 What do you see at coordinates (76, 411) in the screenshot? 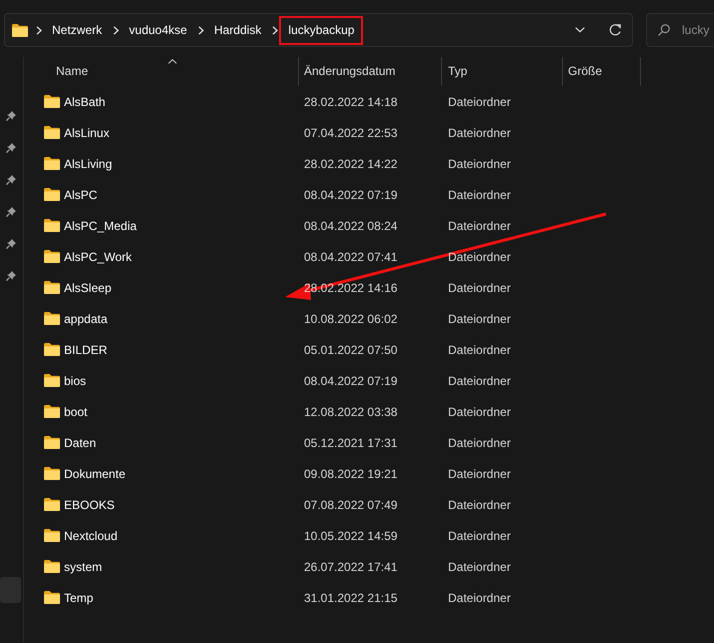
I see `folder-name: boot` at bounding box center [76, 411].